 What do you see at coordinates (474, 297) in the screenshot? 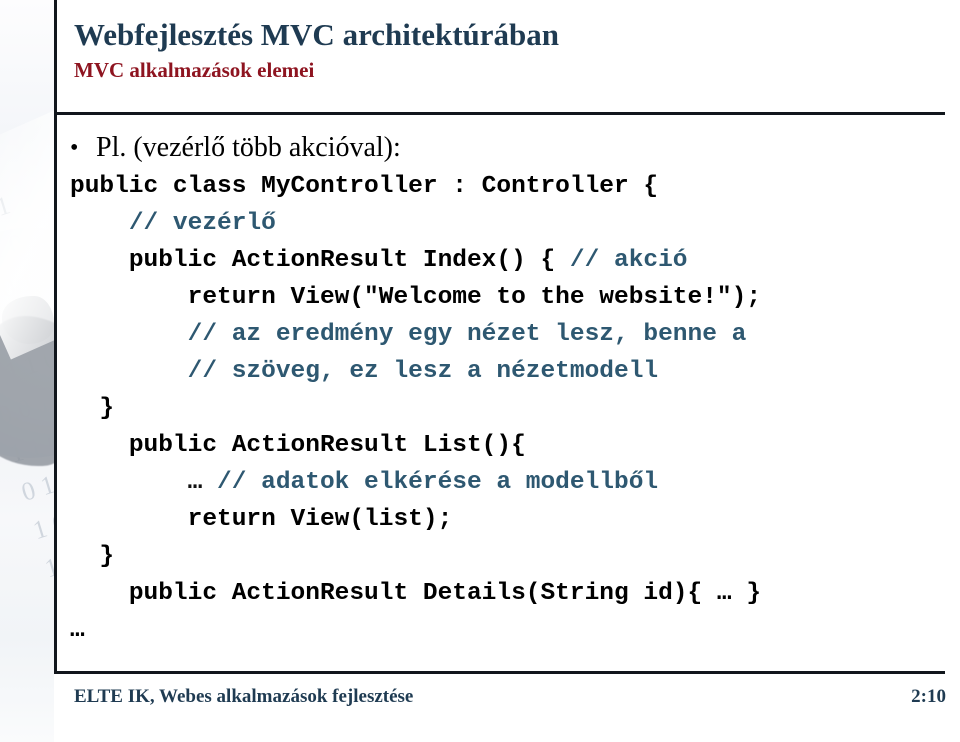
I see `code-token: return View("Welcome to the website!");` at bounding box center [474, 297].